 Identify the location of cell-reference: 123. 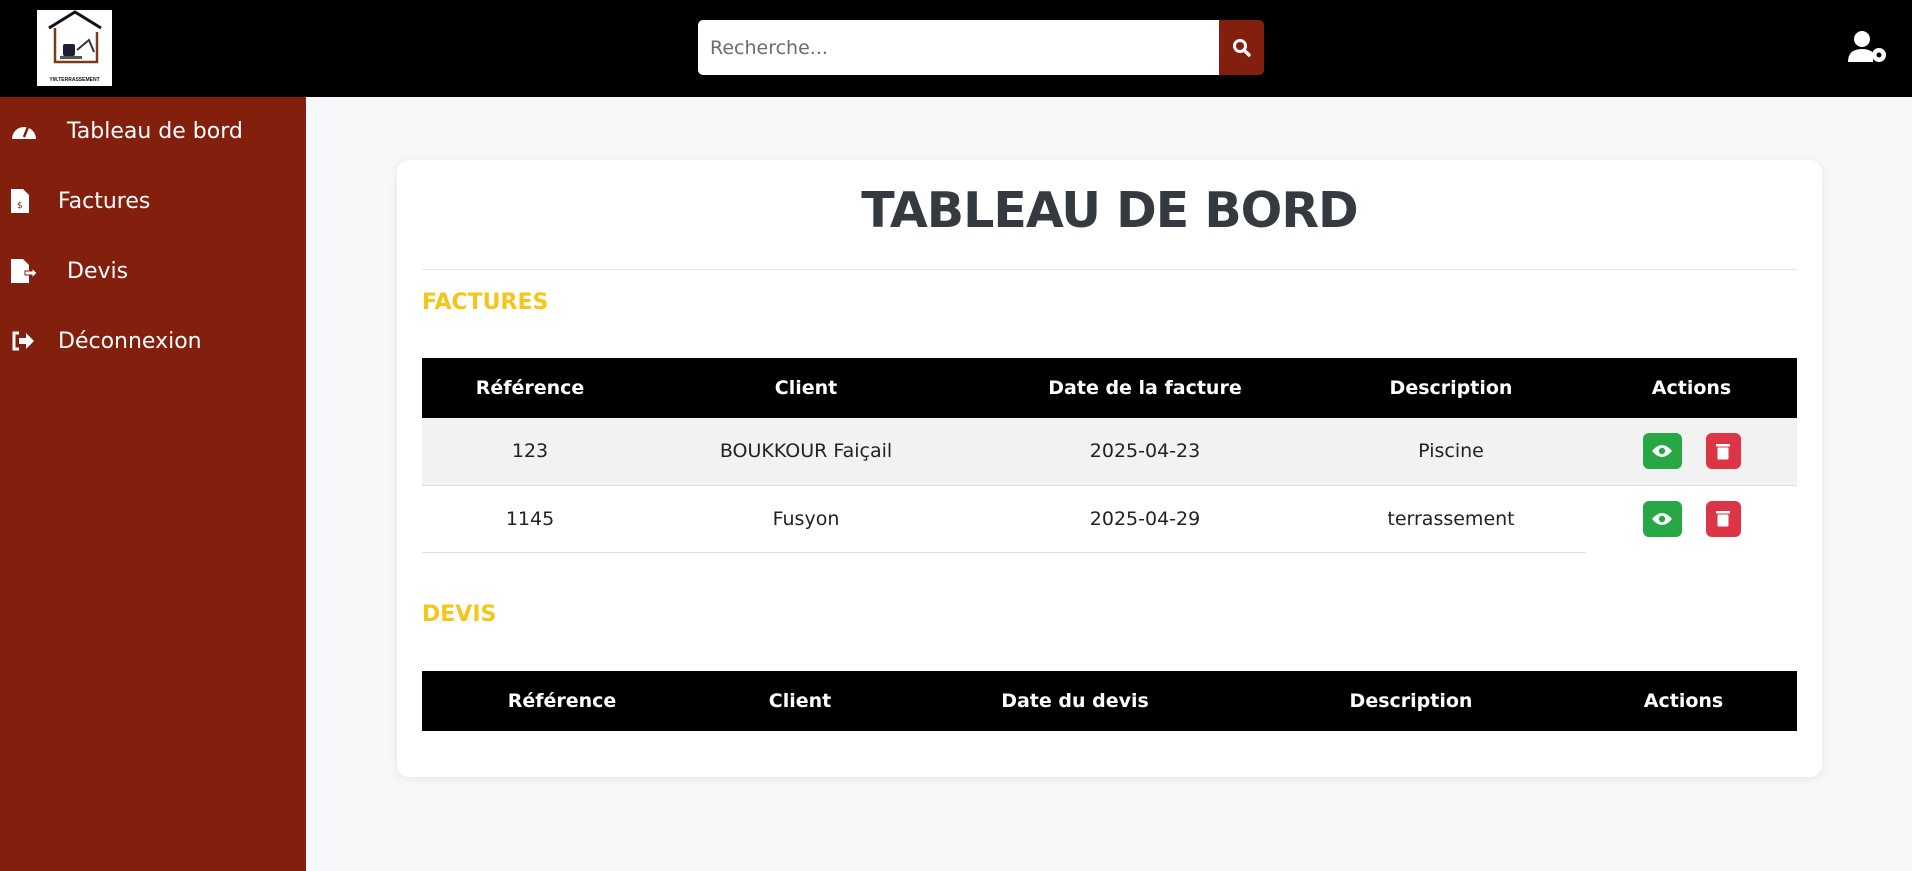
(530, 452).